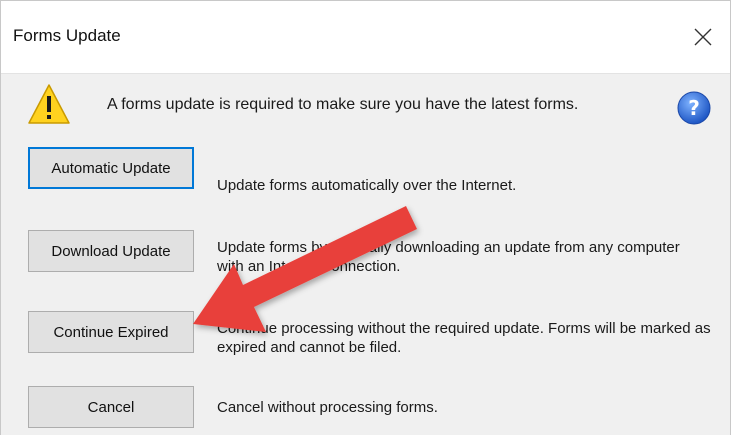  What do you see at coordinates (111, 251) in the screenshot?
I see `download-update-button: Download Update` at bounding box center [111, 251].